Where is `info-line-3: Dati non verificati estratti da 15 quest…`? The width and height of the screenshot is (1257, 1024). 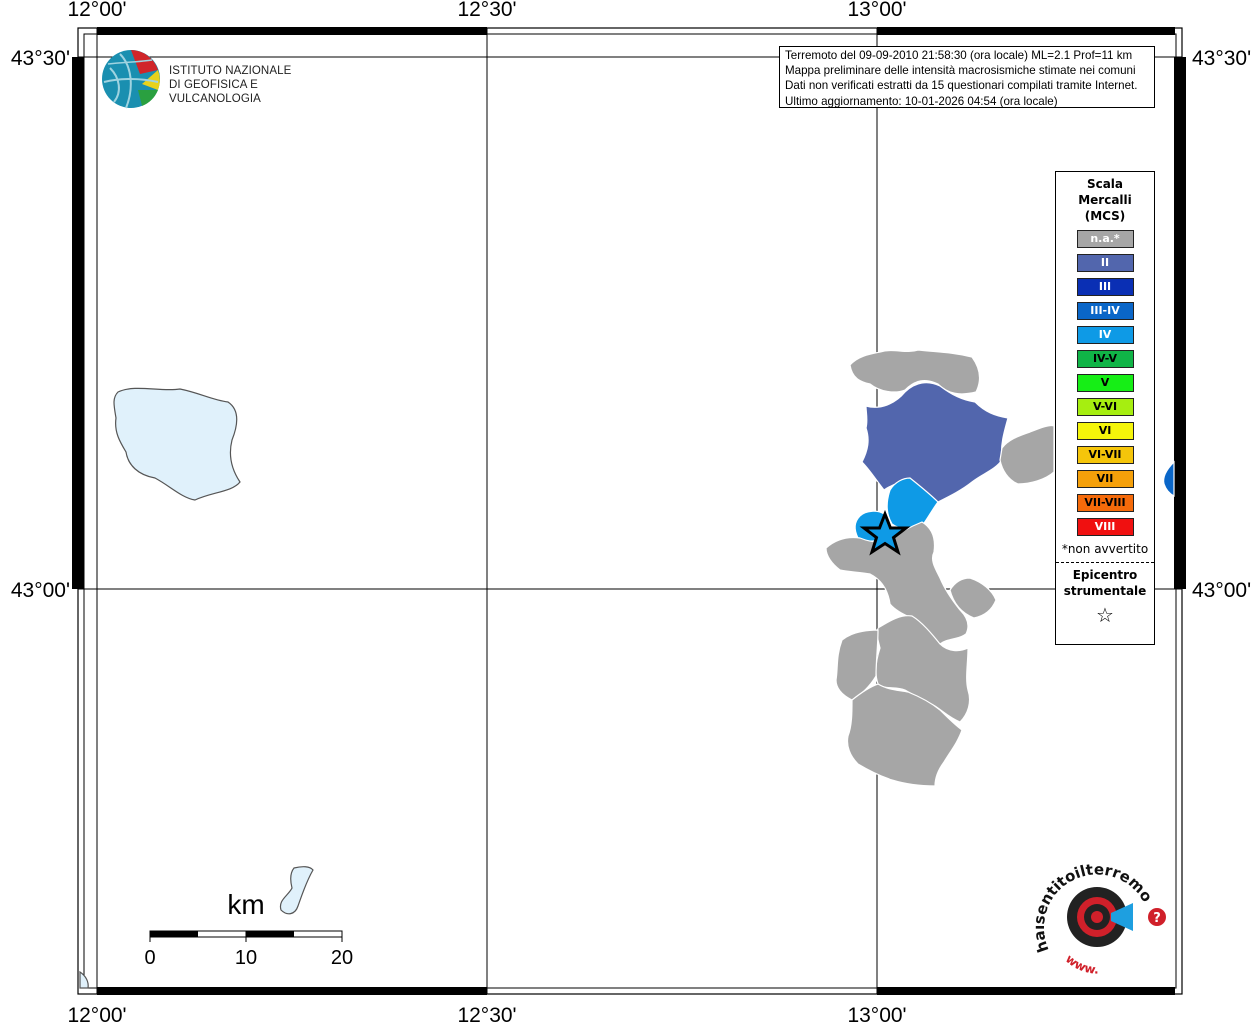
info-line-3: Dati non verificati estratti da 15 quest… is located at coordinates (961, 86).